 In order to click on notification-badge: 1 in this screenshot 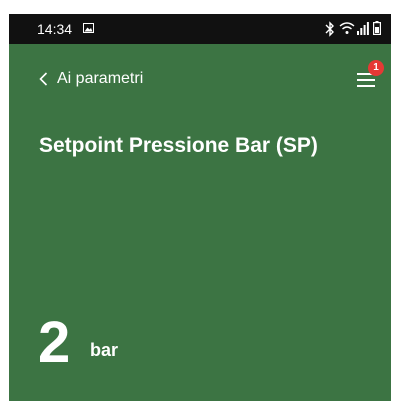, I will do `click(376, 68)`.